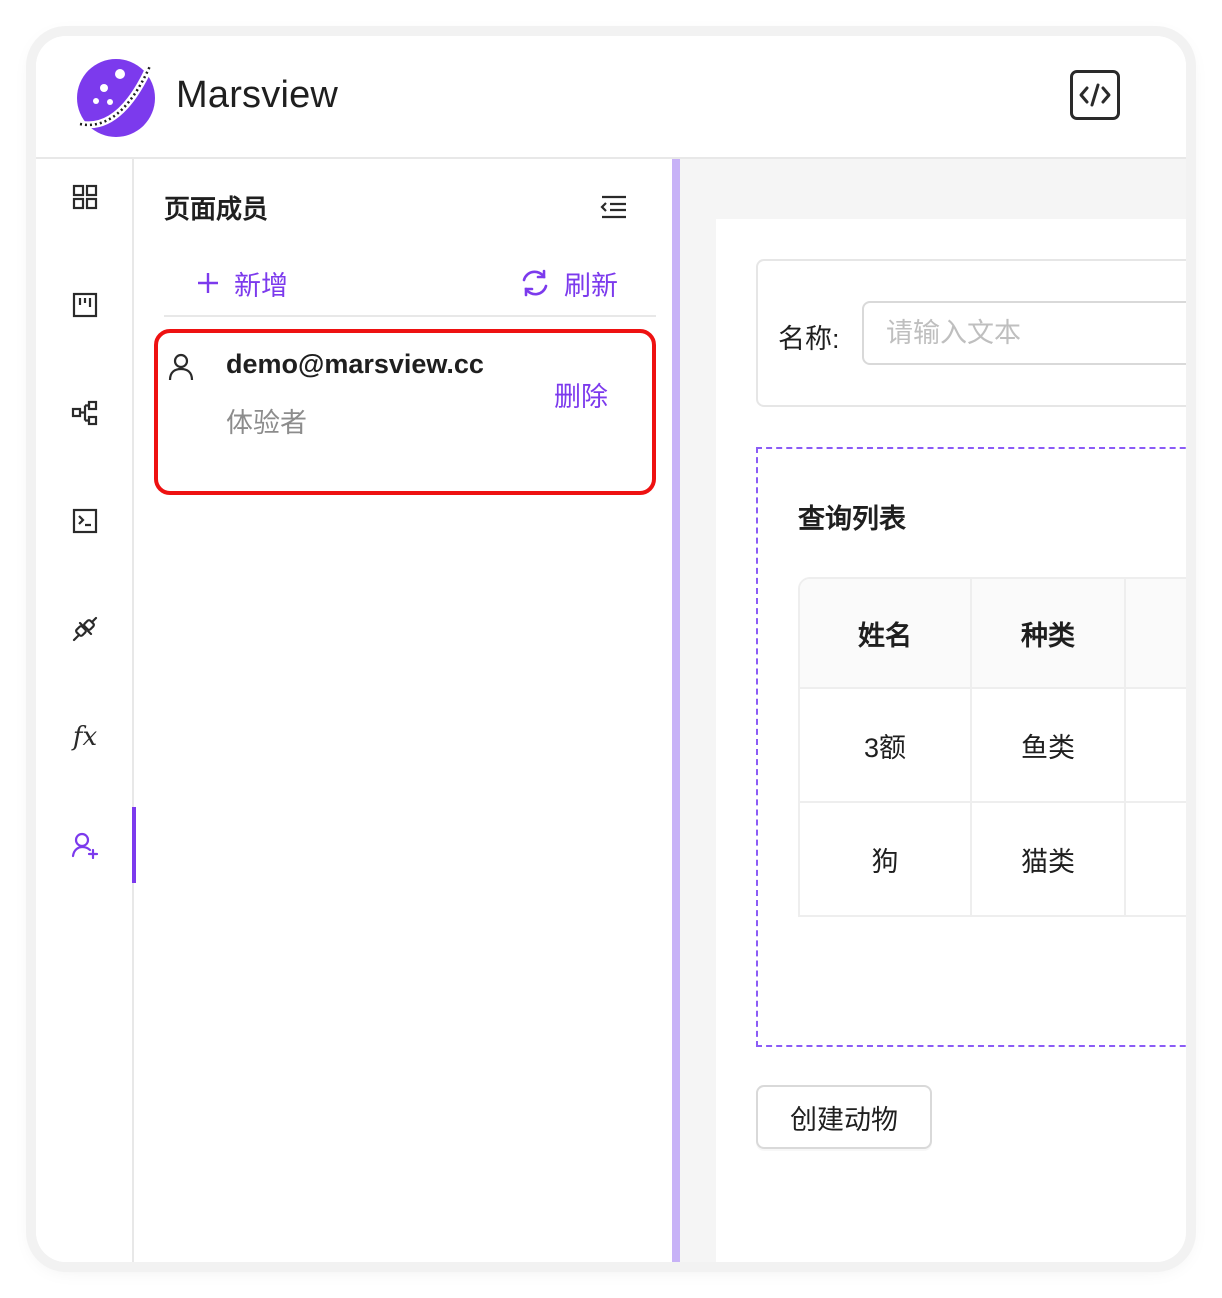 Image resolution: width=1222 pixels, height=1298 pixels. Describe the element at coordinates (676, 710) in the screenshot. I see `panel-resize-handle` at that location.